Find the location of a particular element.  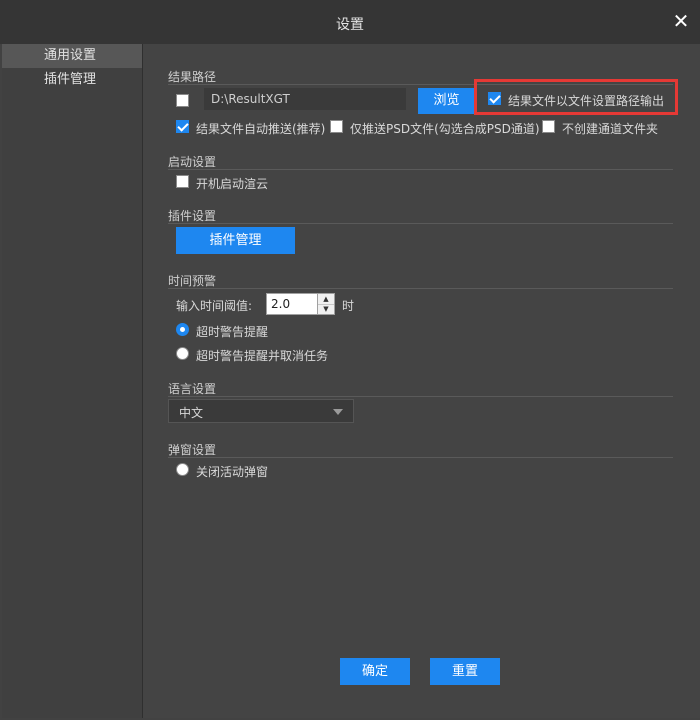

psd-only-checkbox is located at coordinates (336, 126).